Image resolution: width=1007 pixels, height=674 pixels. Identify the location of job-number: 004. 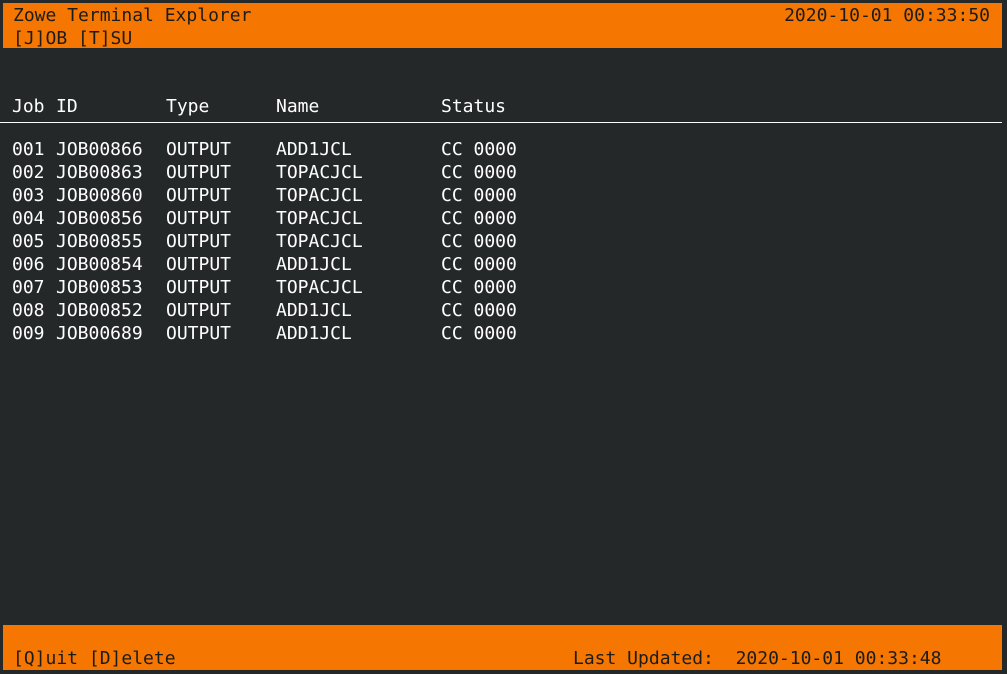
(28, 218).